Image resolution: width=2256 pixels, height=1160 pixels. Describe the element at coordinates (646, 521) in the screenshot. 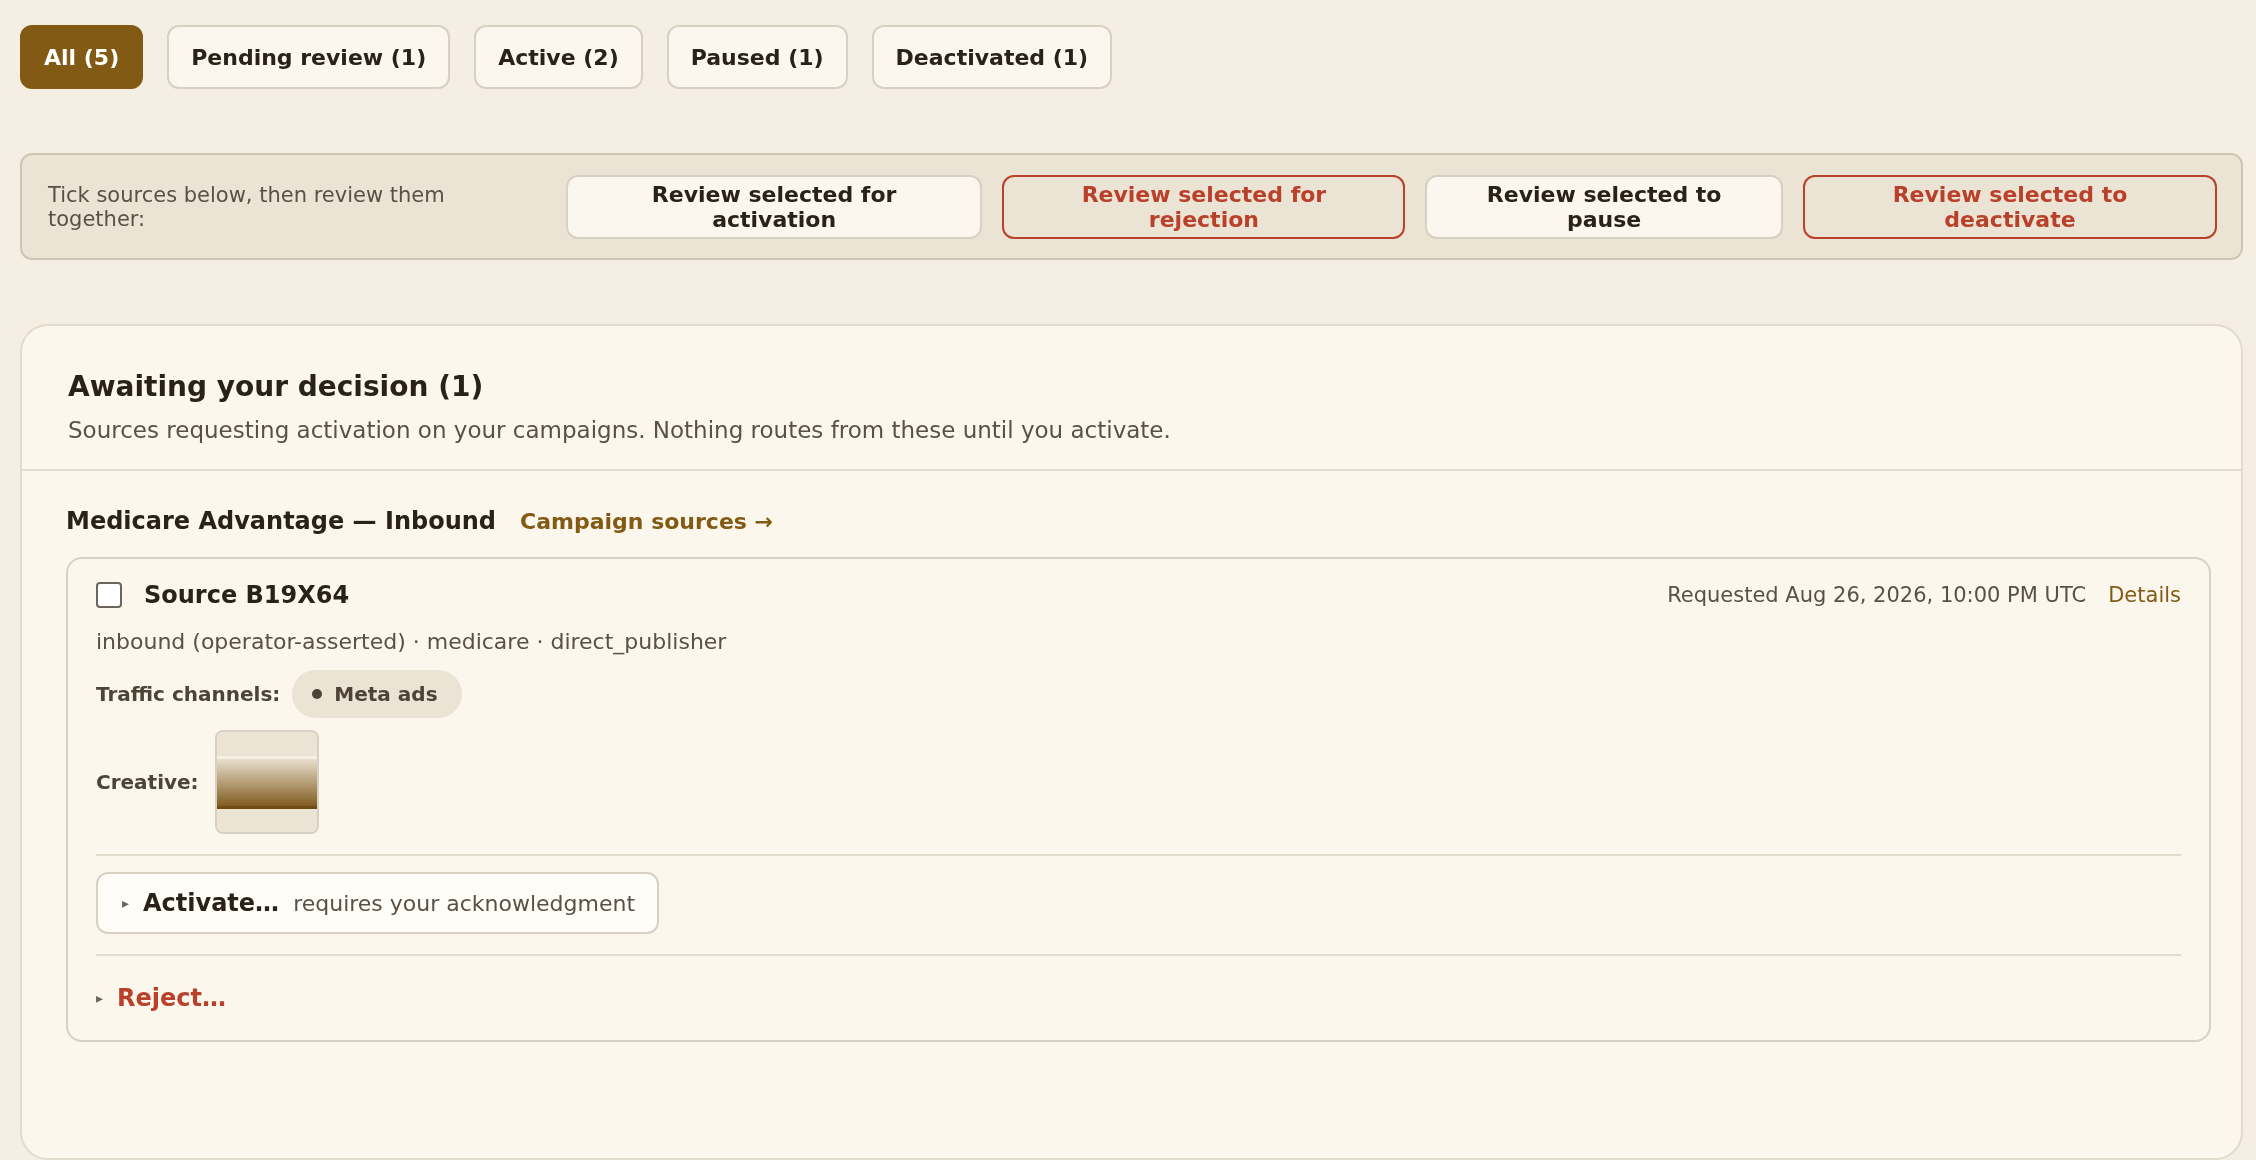

I see `campaign-sources-link: Campaign sources →` at that location.